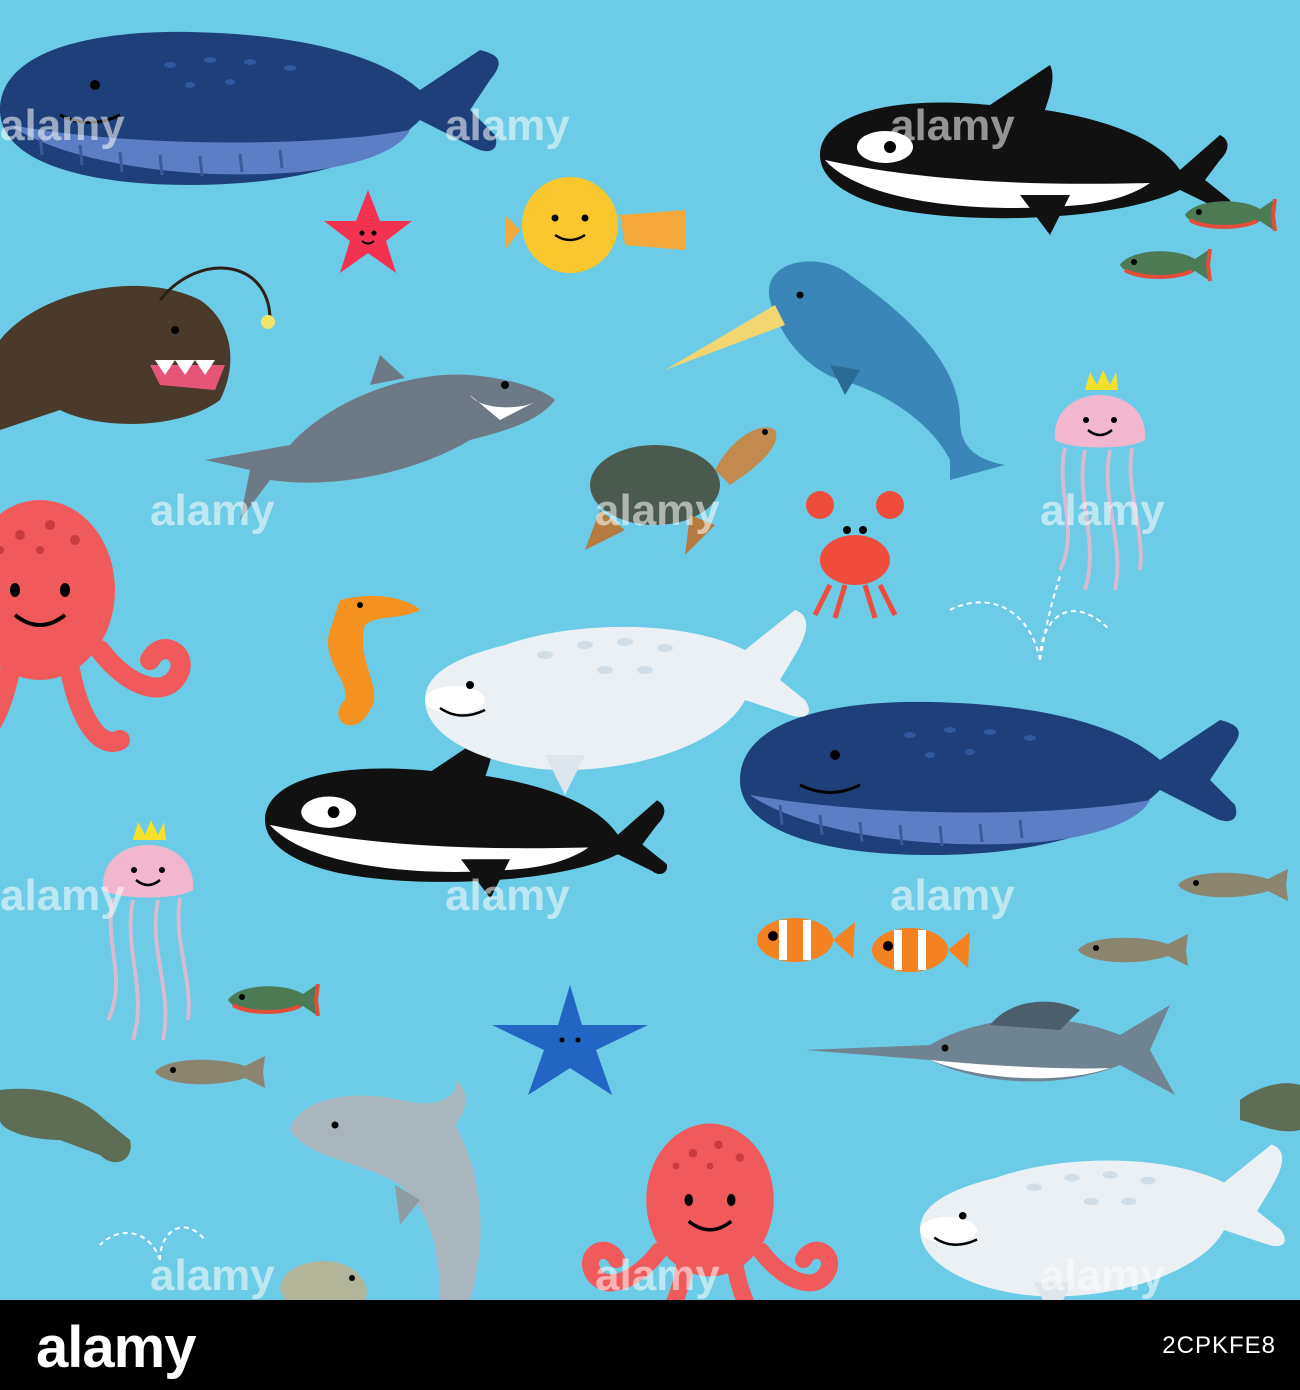 The image size is (1300, 1390). Describe the element at coordinates (650, 1345) in the screenshot. I see `footer-bar: alamy 2CPKFE8` at that location.